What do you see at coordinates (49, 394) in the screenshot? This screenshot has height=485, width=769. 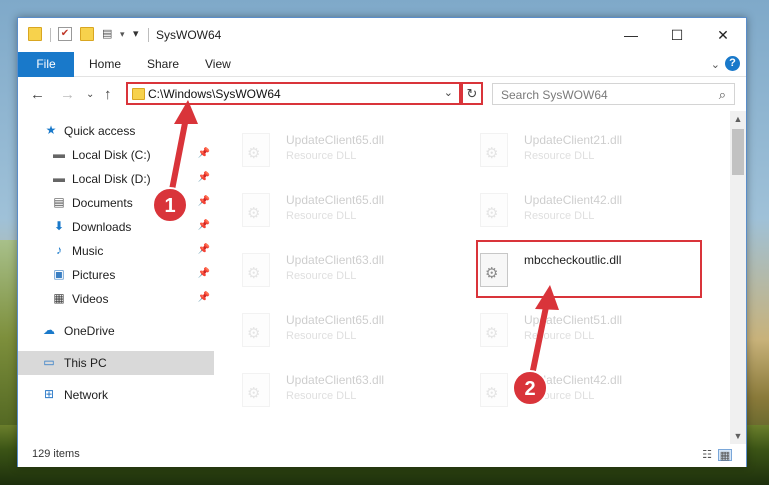 I see `network-icon: ⊞` at bounding box center [49, 394].